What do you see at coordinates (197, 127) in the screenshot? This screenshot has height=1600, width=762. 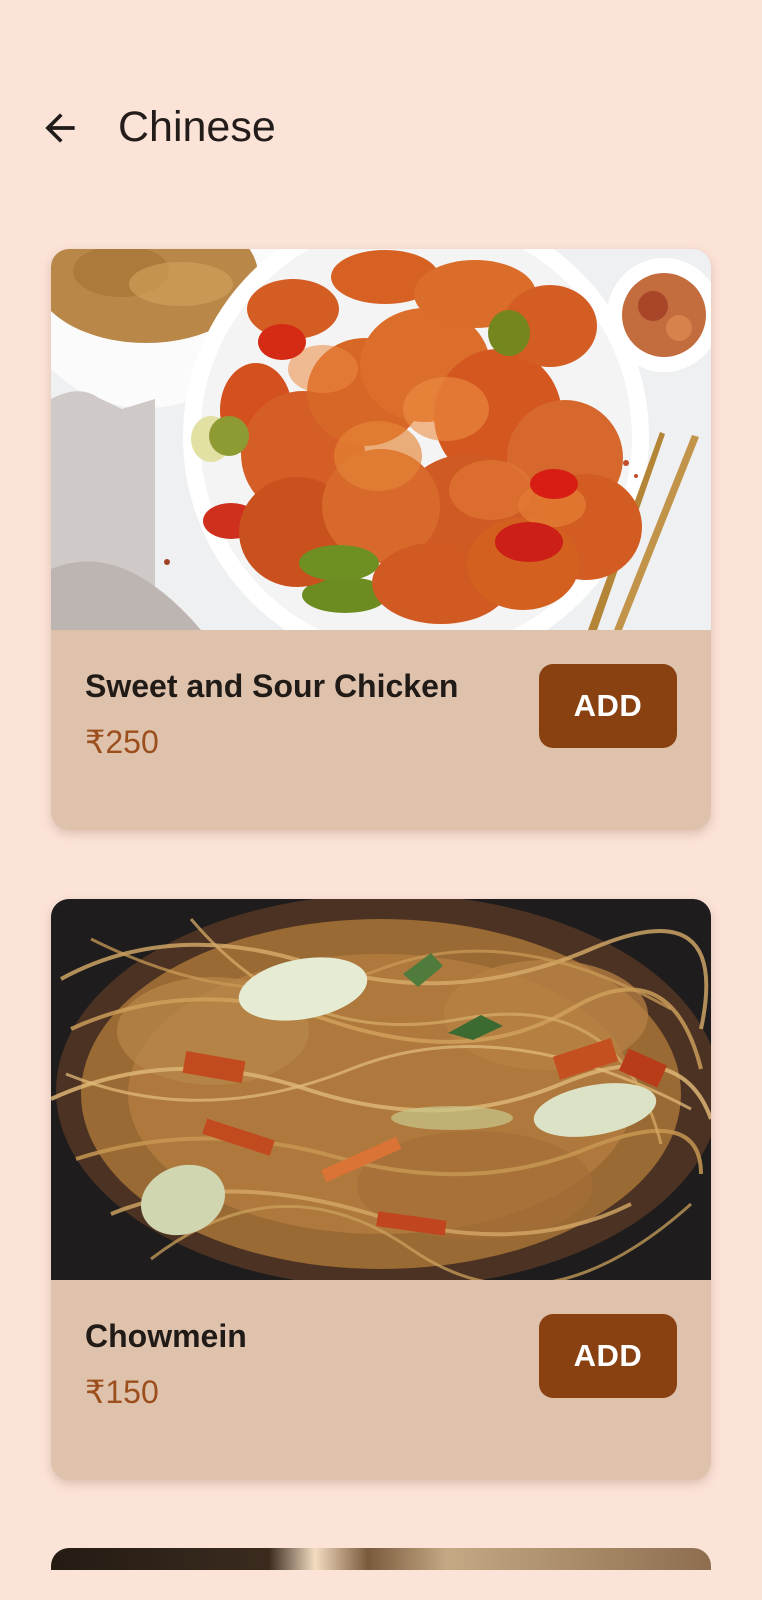 I see `page-title: Chinese` at bounding box center [197, 127].